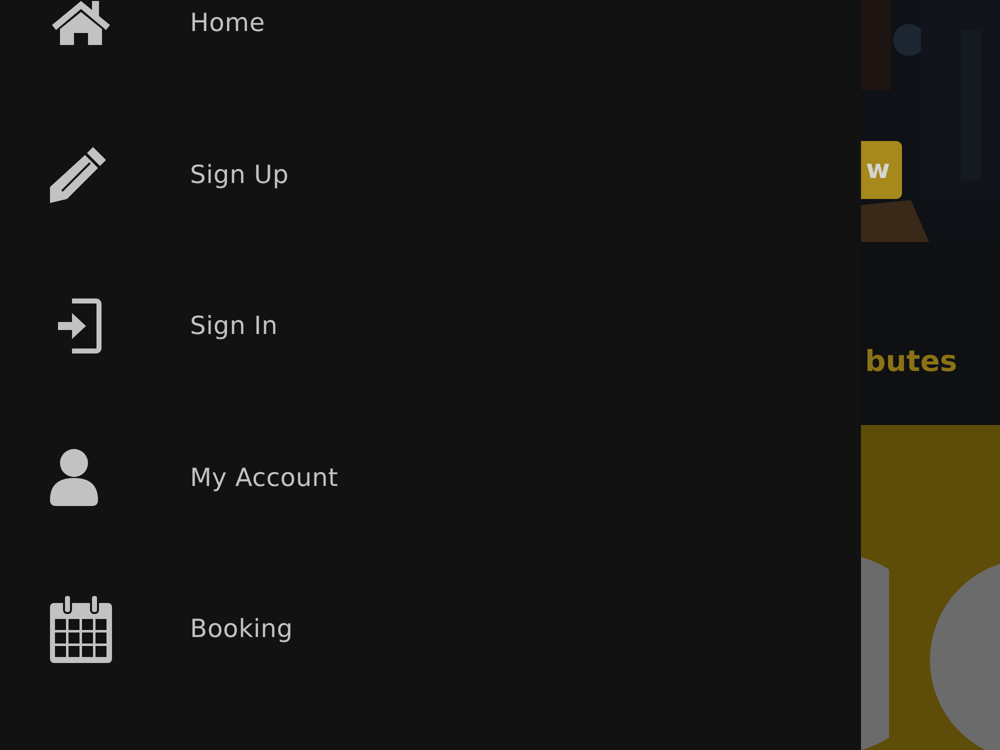  What do you see at coordinates (430, 49) in the screenshot?
I see `menu-item: Home` at bounding box center [430, 49].